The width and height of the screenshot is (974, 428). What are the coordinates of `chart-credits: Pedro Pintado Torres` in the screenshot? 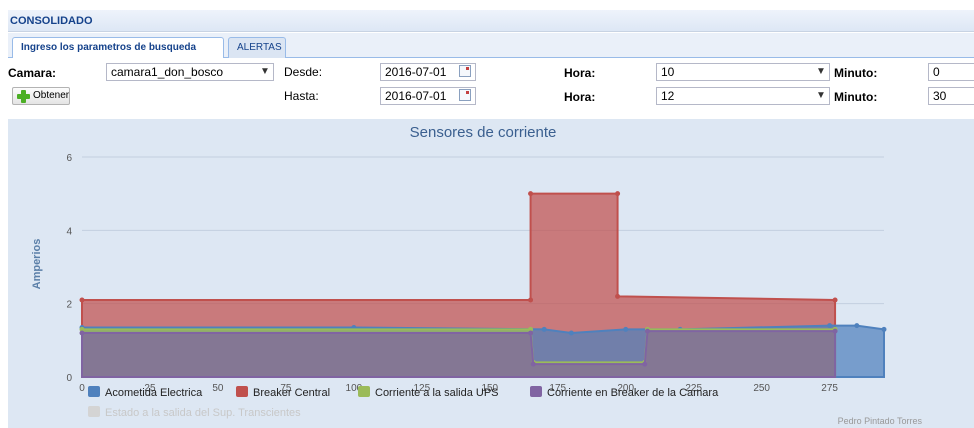 It's located at (880, 421).